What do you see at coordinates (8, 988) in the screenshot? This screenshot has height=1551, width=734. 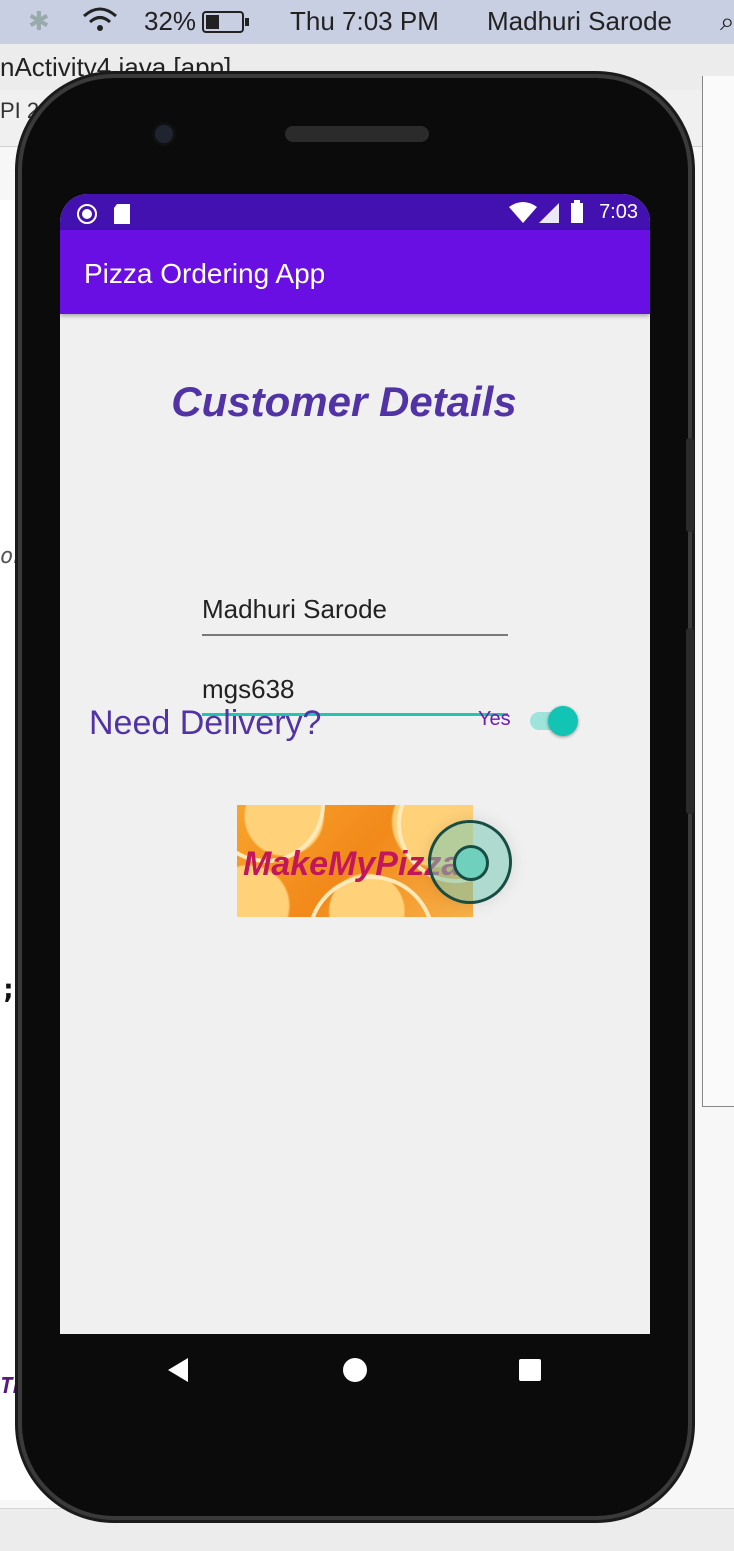 I see `code-fragment: ;` at bounding box center [8, 988].